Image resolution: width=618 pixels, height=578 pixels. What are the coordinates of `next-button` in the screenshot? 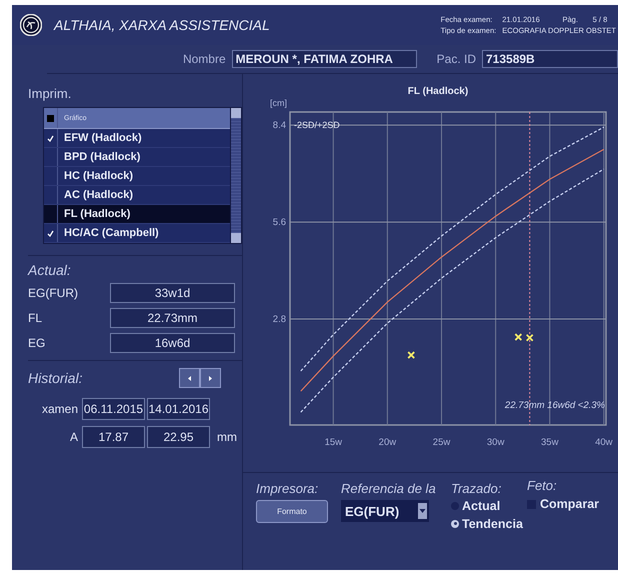 It's located at (210, 378).